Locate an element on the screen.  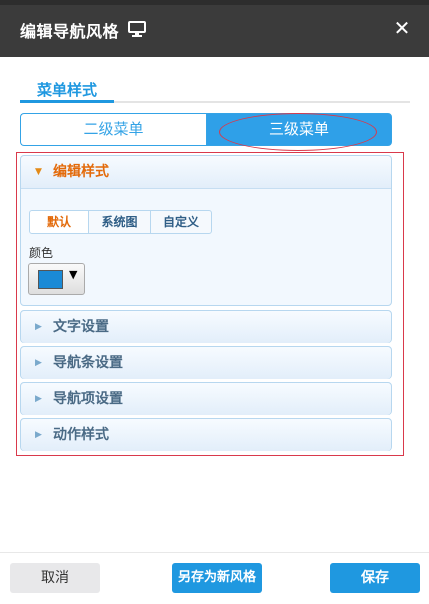
panel-navbar-settings-header: ▶ 导航条设置 is located at coordinates (206, 363).